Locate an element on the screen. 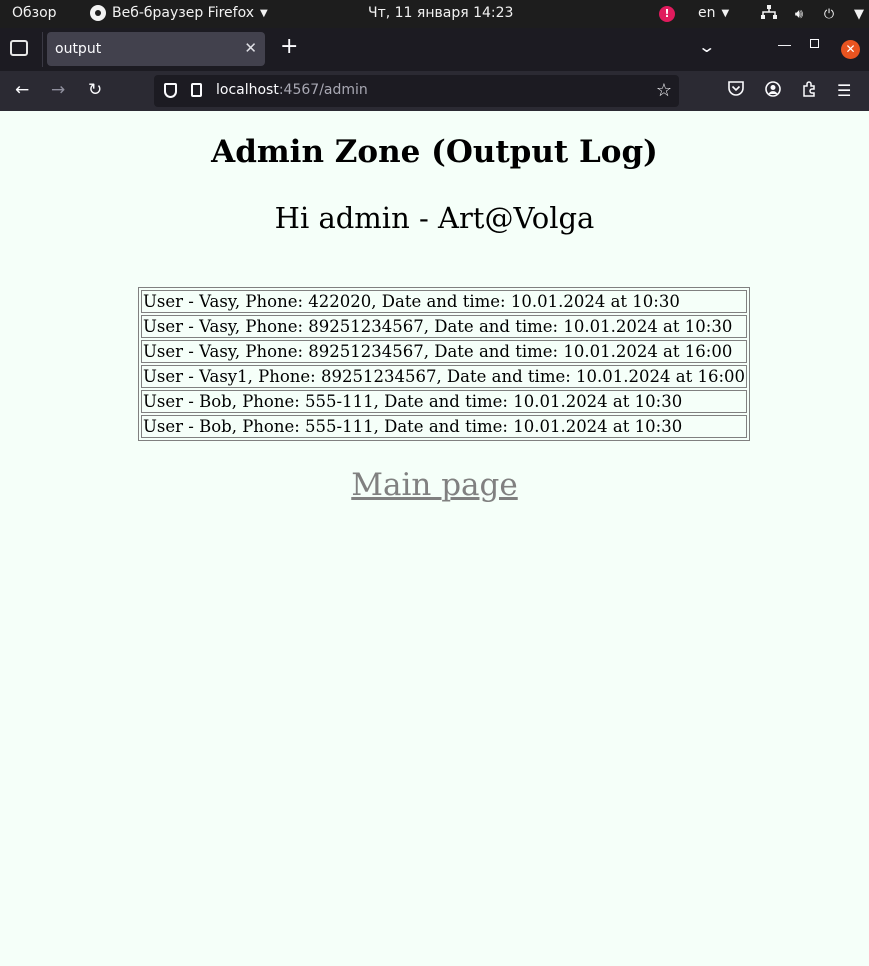  maximize-icon is located at coordinates (814, 43).